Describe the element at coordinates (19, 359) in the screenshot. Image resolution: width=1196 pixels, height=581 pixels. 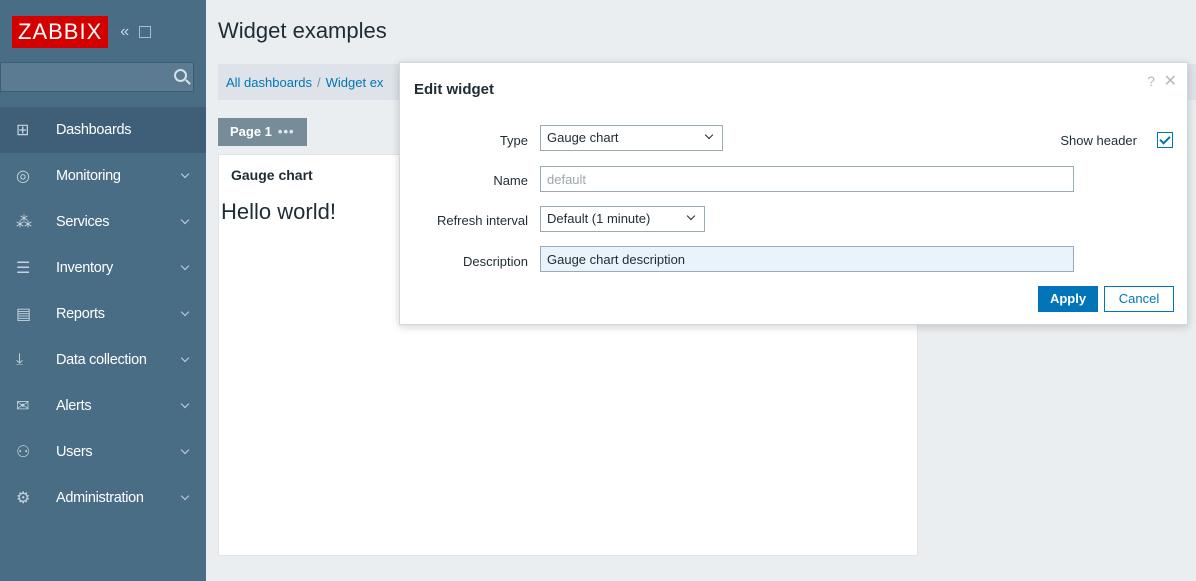
I see `download-icon: ⤓` at that location.